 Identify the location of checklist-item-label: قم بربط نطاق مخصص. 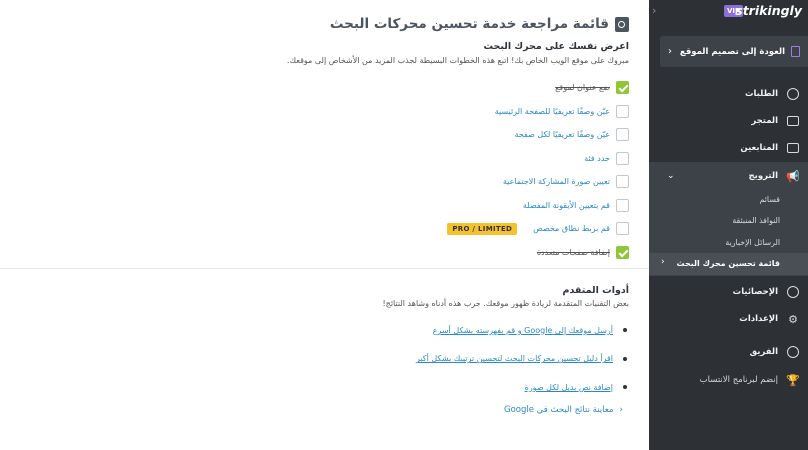
(571, 228).